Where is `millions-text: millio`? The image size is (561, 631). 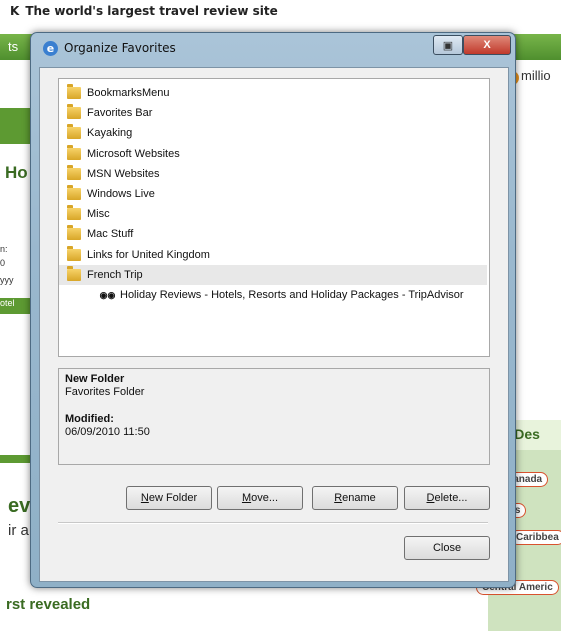
millions-text: millio is located at coordinates (536, 75).